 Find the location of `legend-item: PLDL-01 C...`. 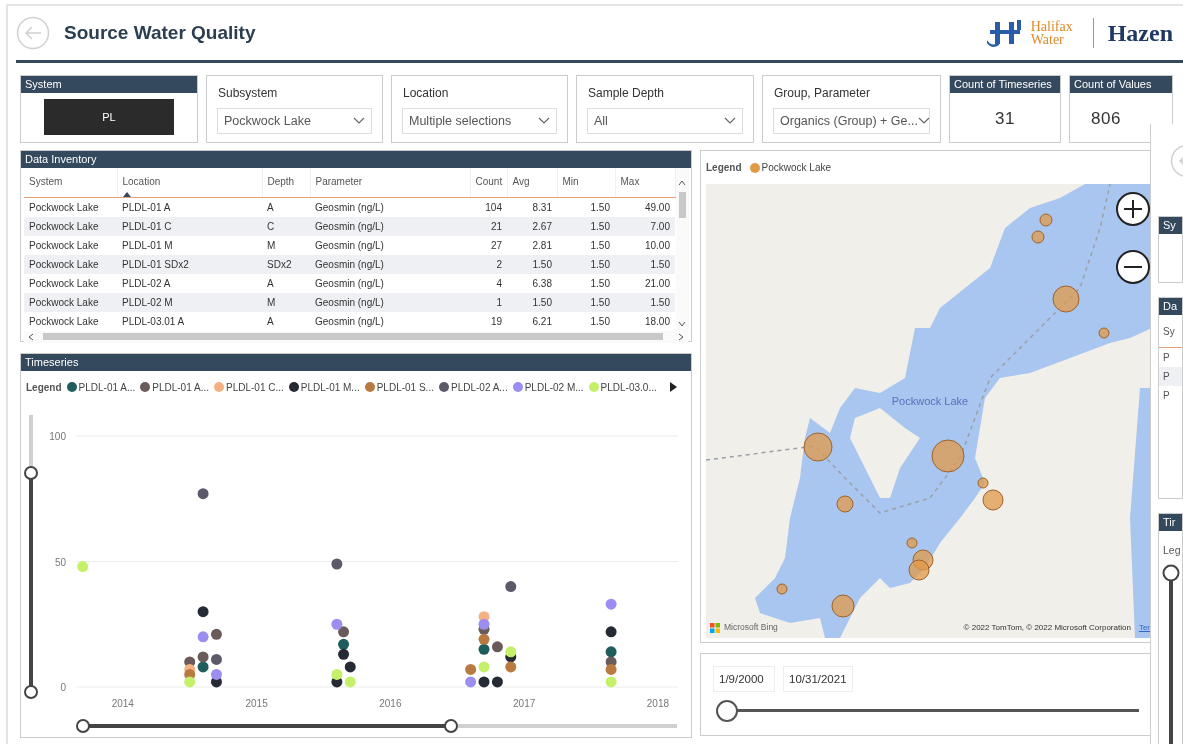

legend-item: PLDL-01 C... is located at coordinates (254, 387).